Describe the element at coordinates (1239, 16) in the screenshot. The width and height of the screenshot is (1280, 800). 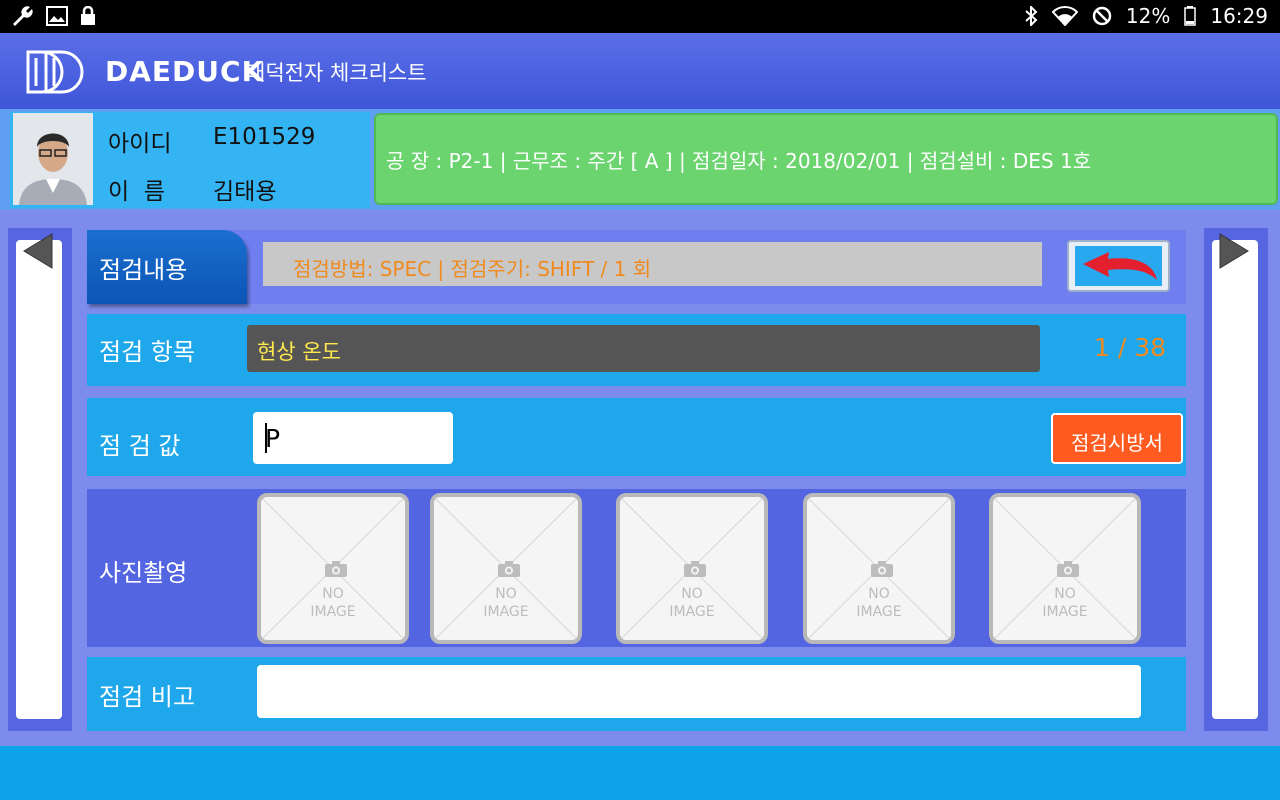
I see `clock: 16:29` at that location.